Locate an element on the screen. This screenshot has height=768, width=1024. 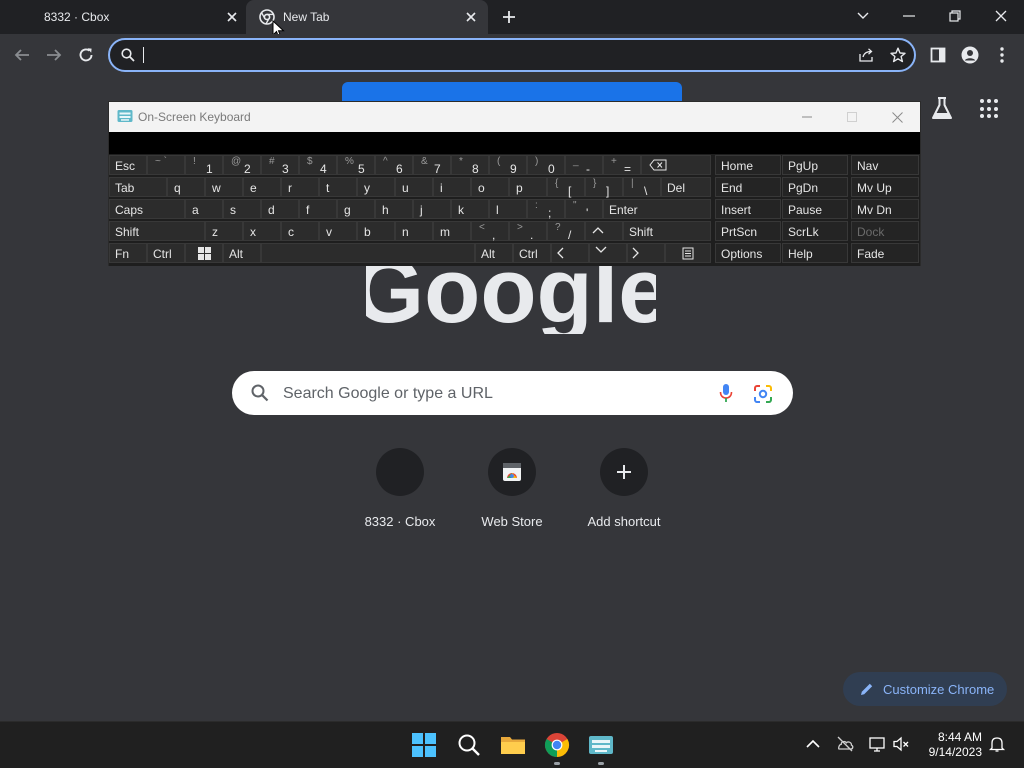
profile-icon is located at coordinates (970, 55).